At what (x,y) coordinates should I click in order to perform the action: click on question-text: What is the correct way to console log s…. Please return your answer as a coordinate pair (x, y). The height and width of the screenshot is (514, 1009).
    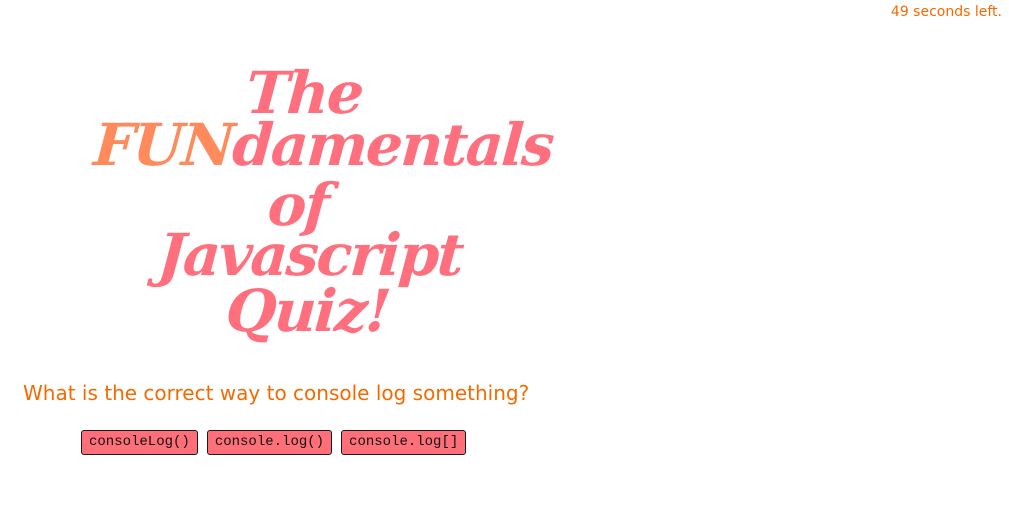
    Looking at the image, I should click on (276, 393).